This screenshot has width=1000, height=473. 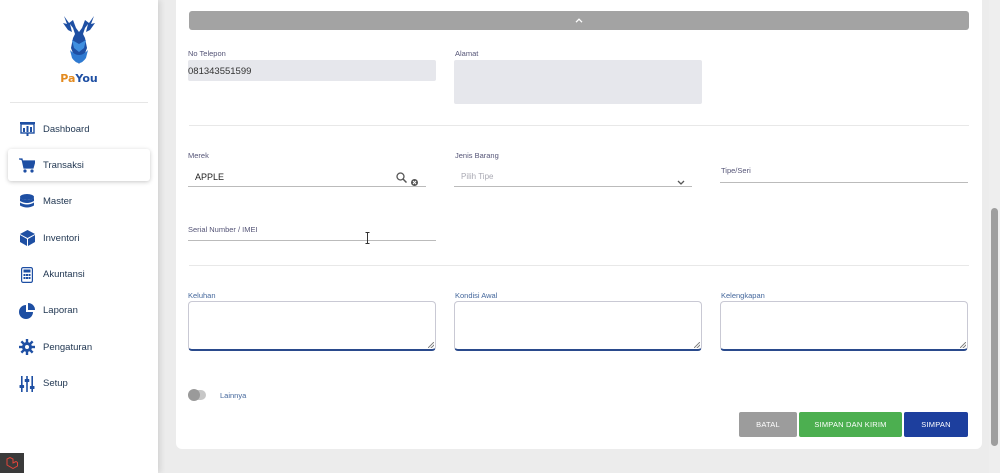 I want to click on alamat-field, so click(x=578, y=82).